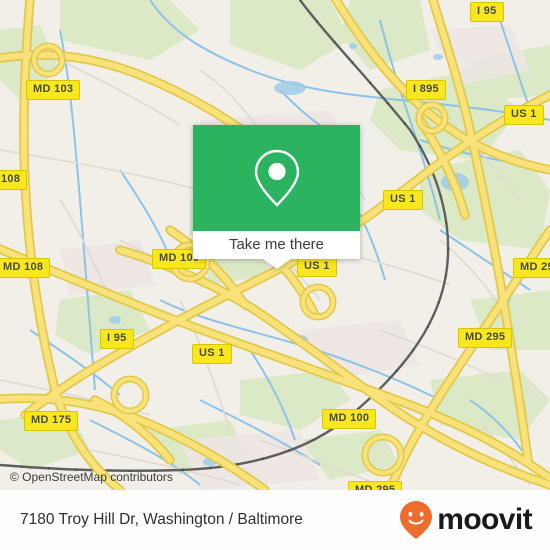 Image resolution: width=550 pixels, height=550 pixels. I want to click on road-shield: MD 175, so click(51, 421).